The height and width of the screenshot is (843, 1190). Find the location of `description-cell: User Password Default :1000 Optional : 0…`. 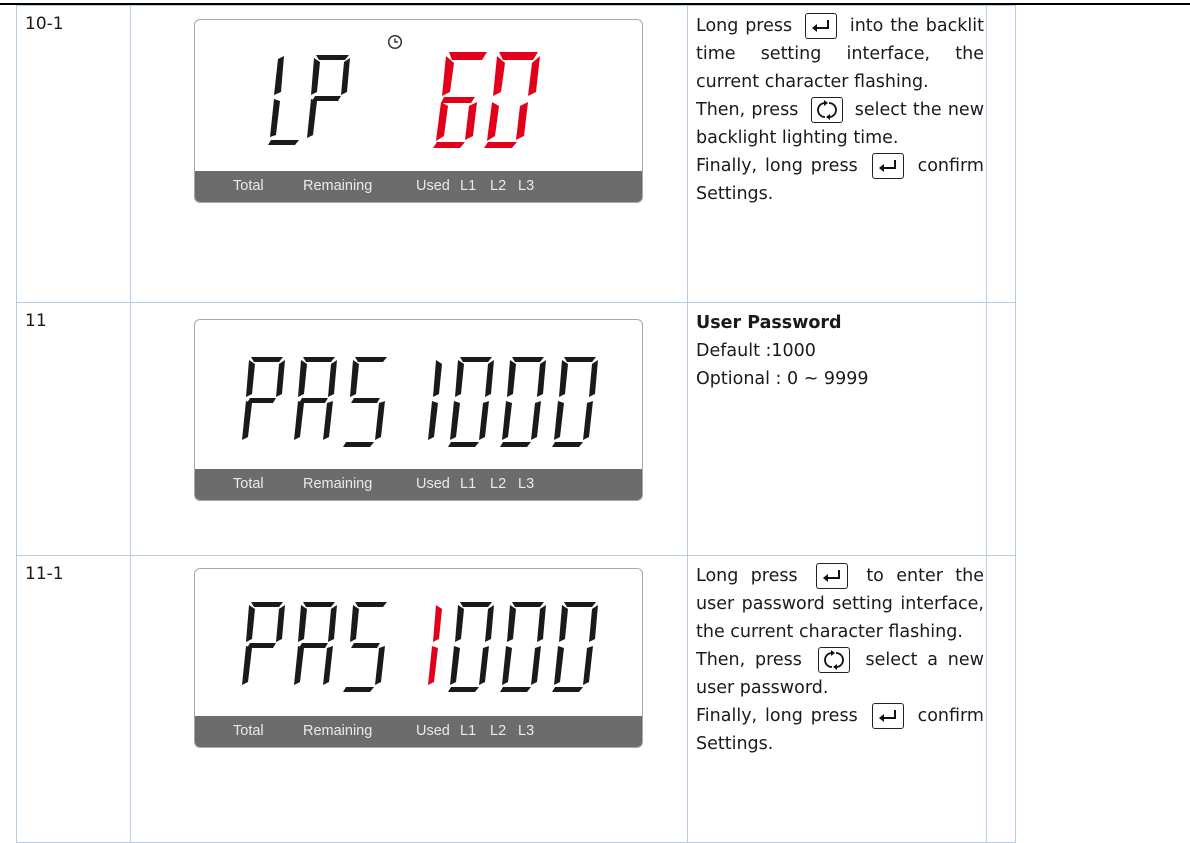

description-cell: User Password Default :1000 Optional : 0… is located at coordinates (837, 429).